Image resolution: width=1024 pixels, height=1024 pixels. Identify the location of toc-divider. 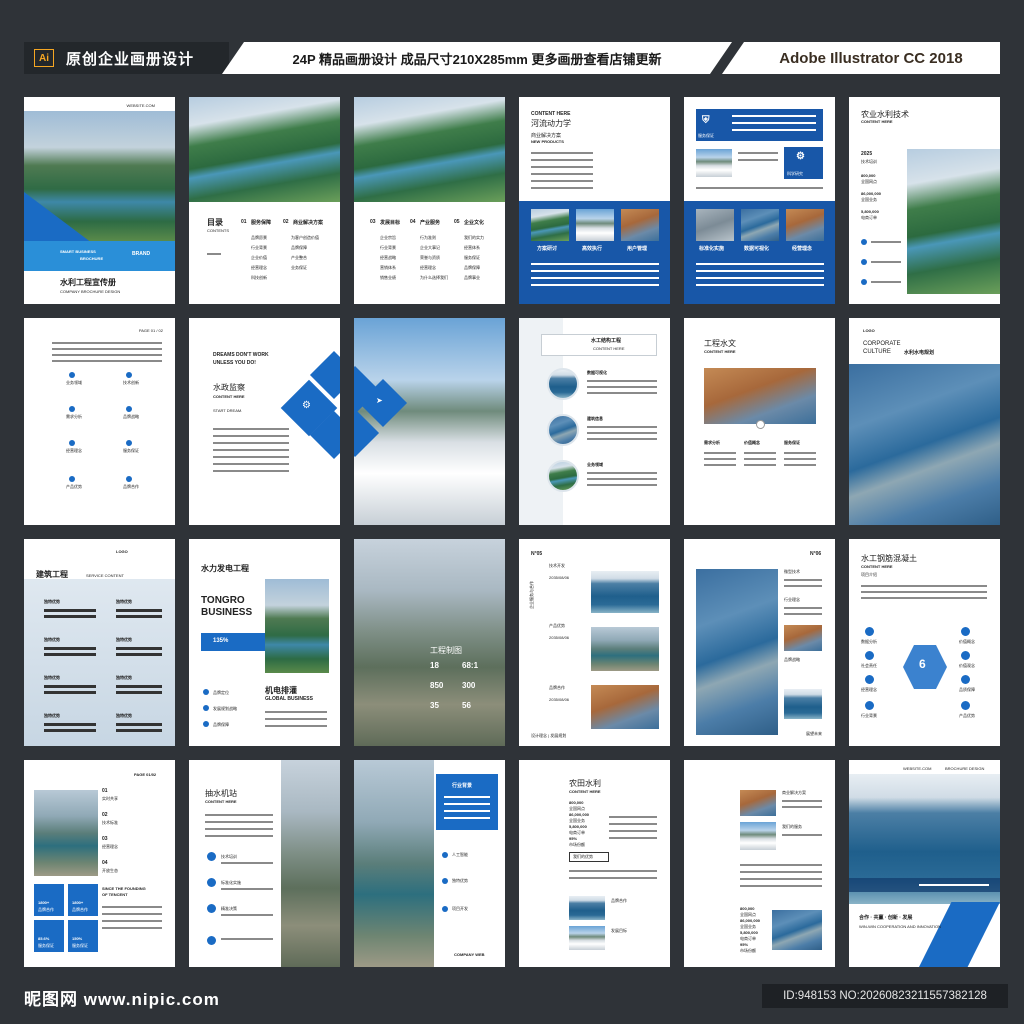
(214, 254).